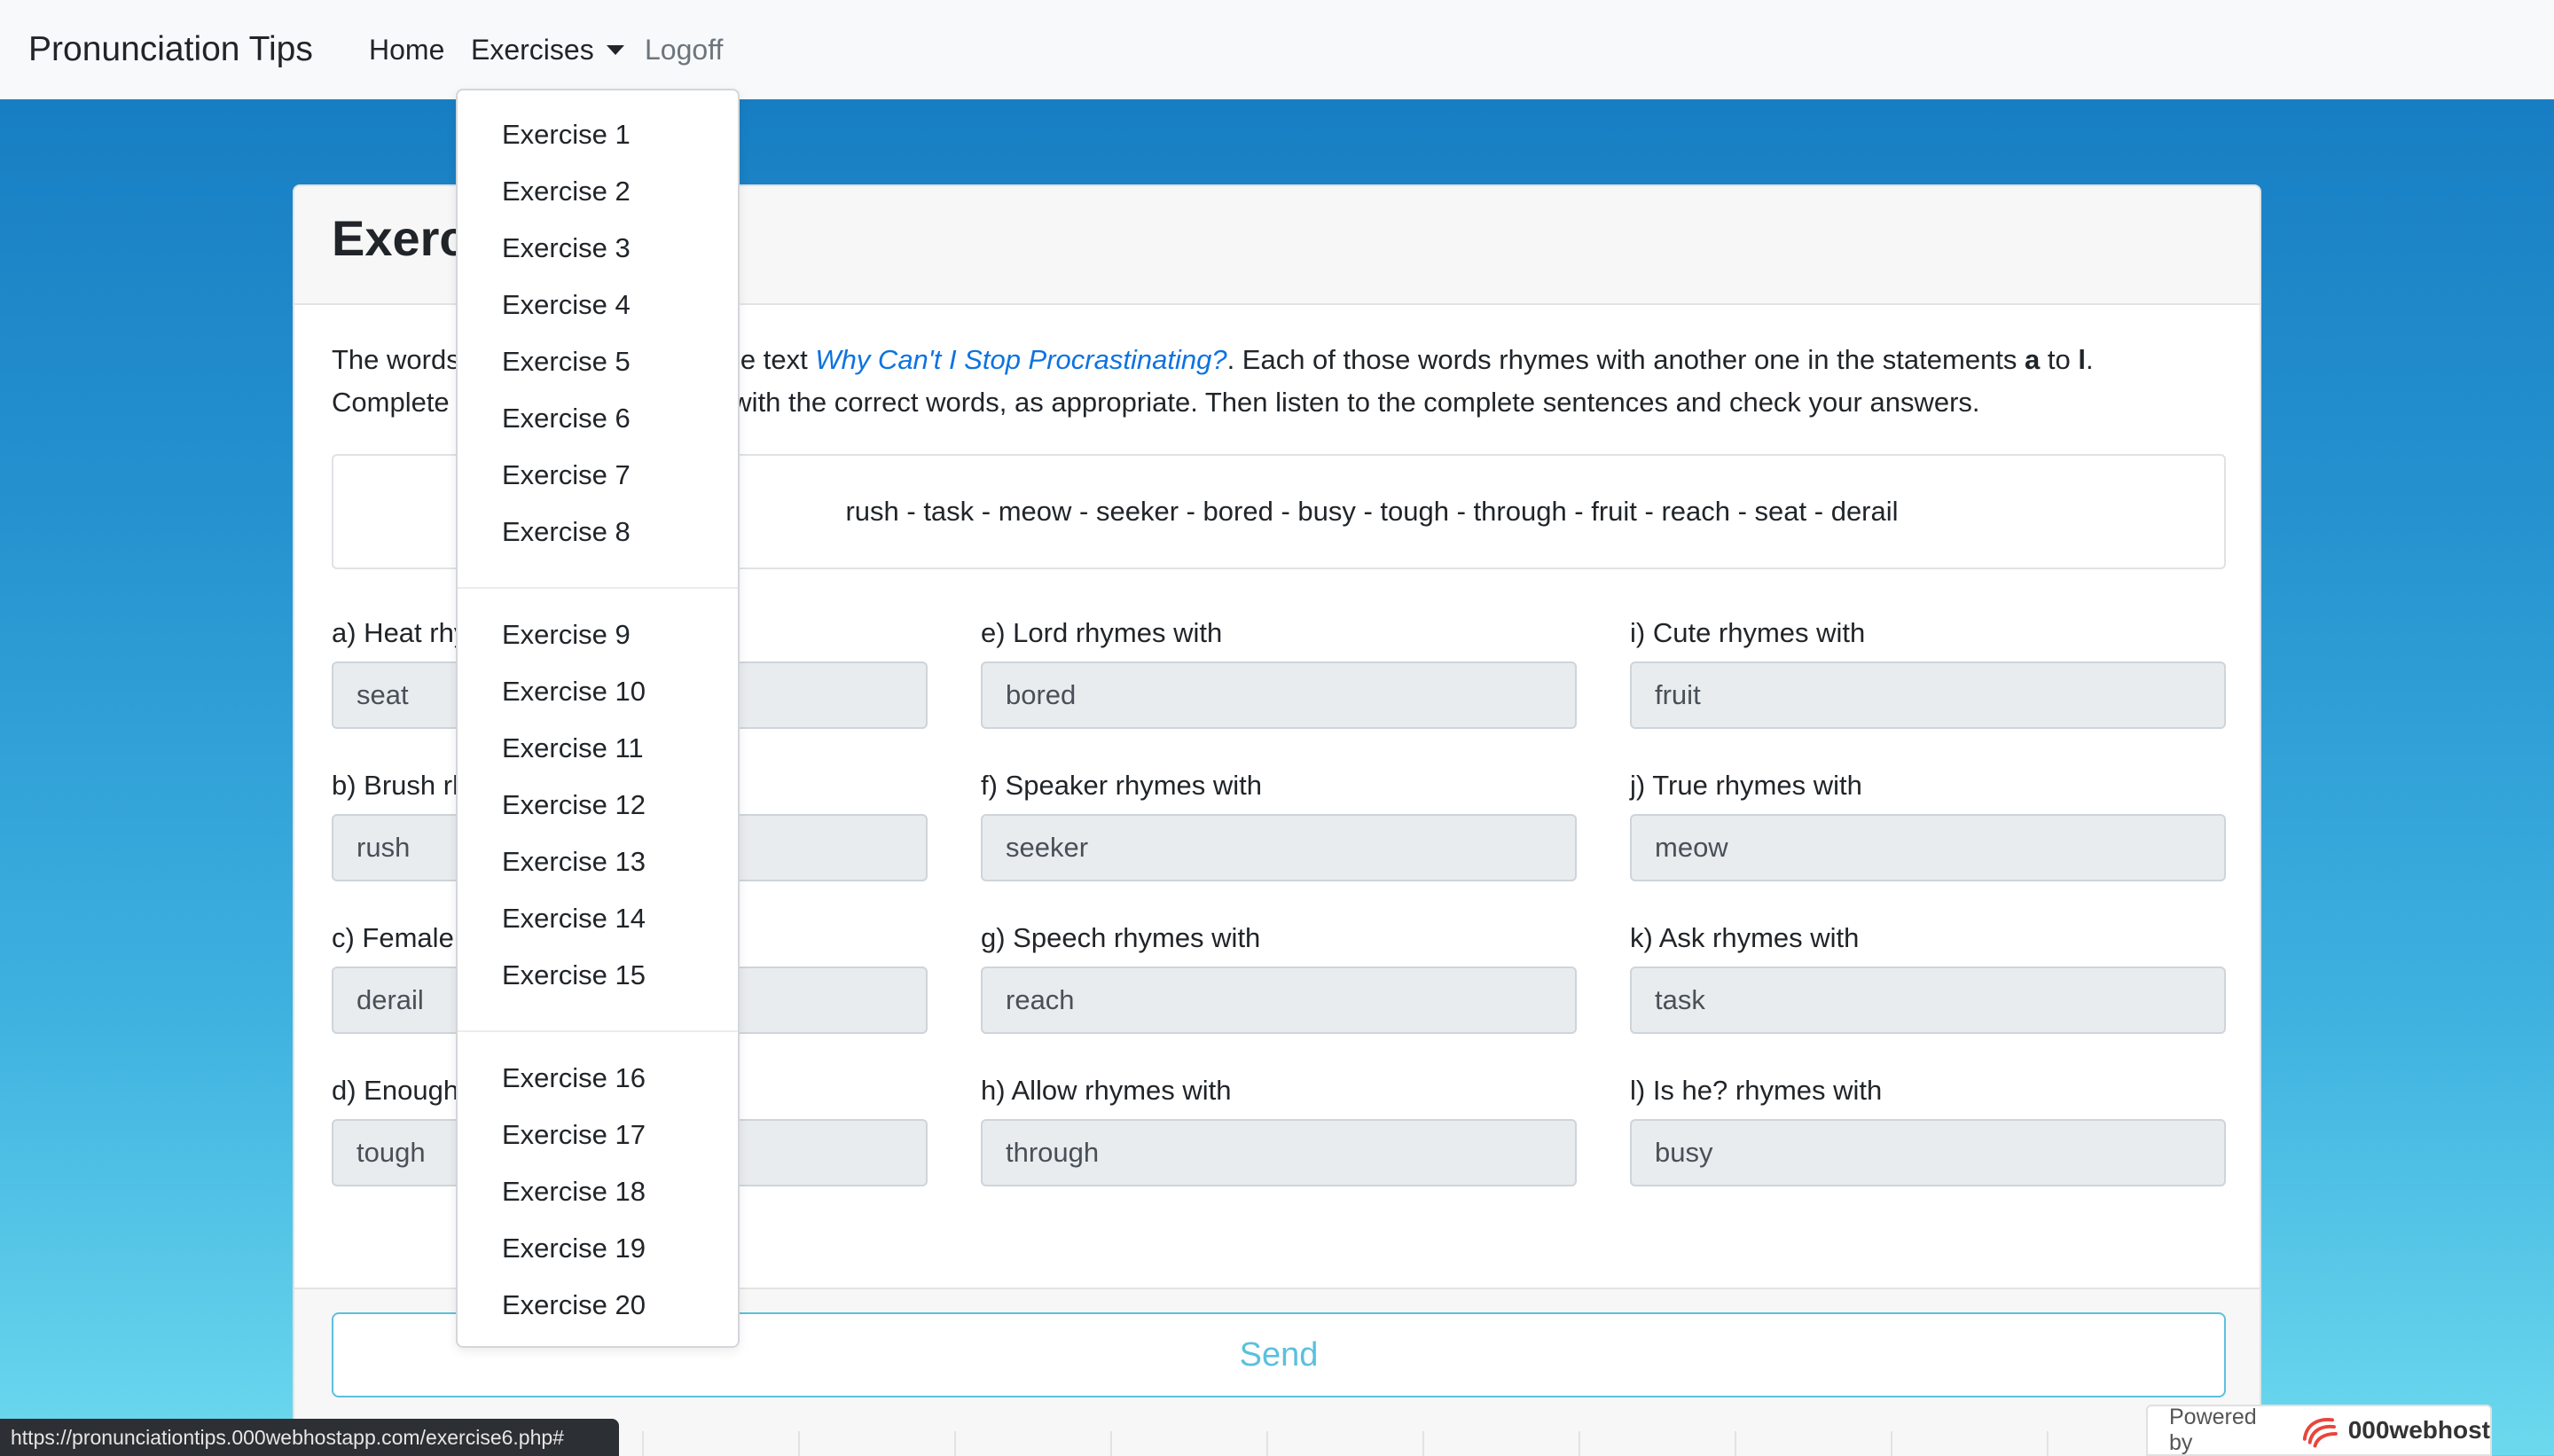 This screenshot has width=2554, height=1456. What do you see at coordinates (1745, 937) in the screenshot?
I see `field-label: k) Ask rhymes with` at bounding box center [1745, 937].